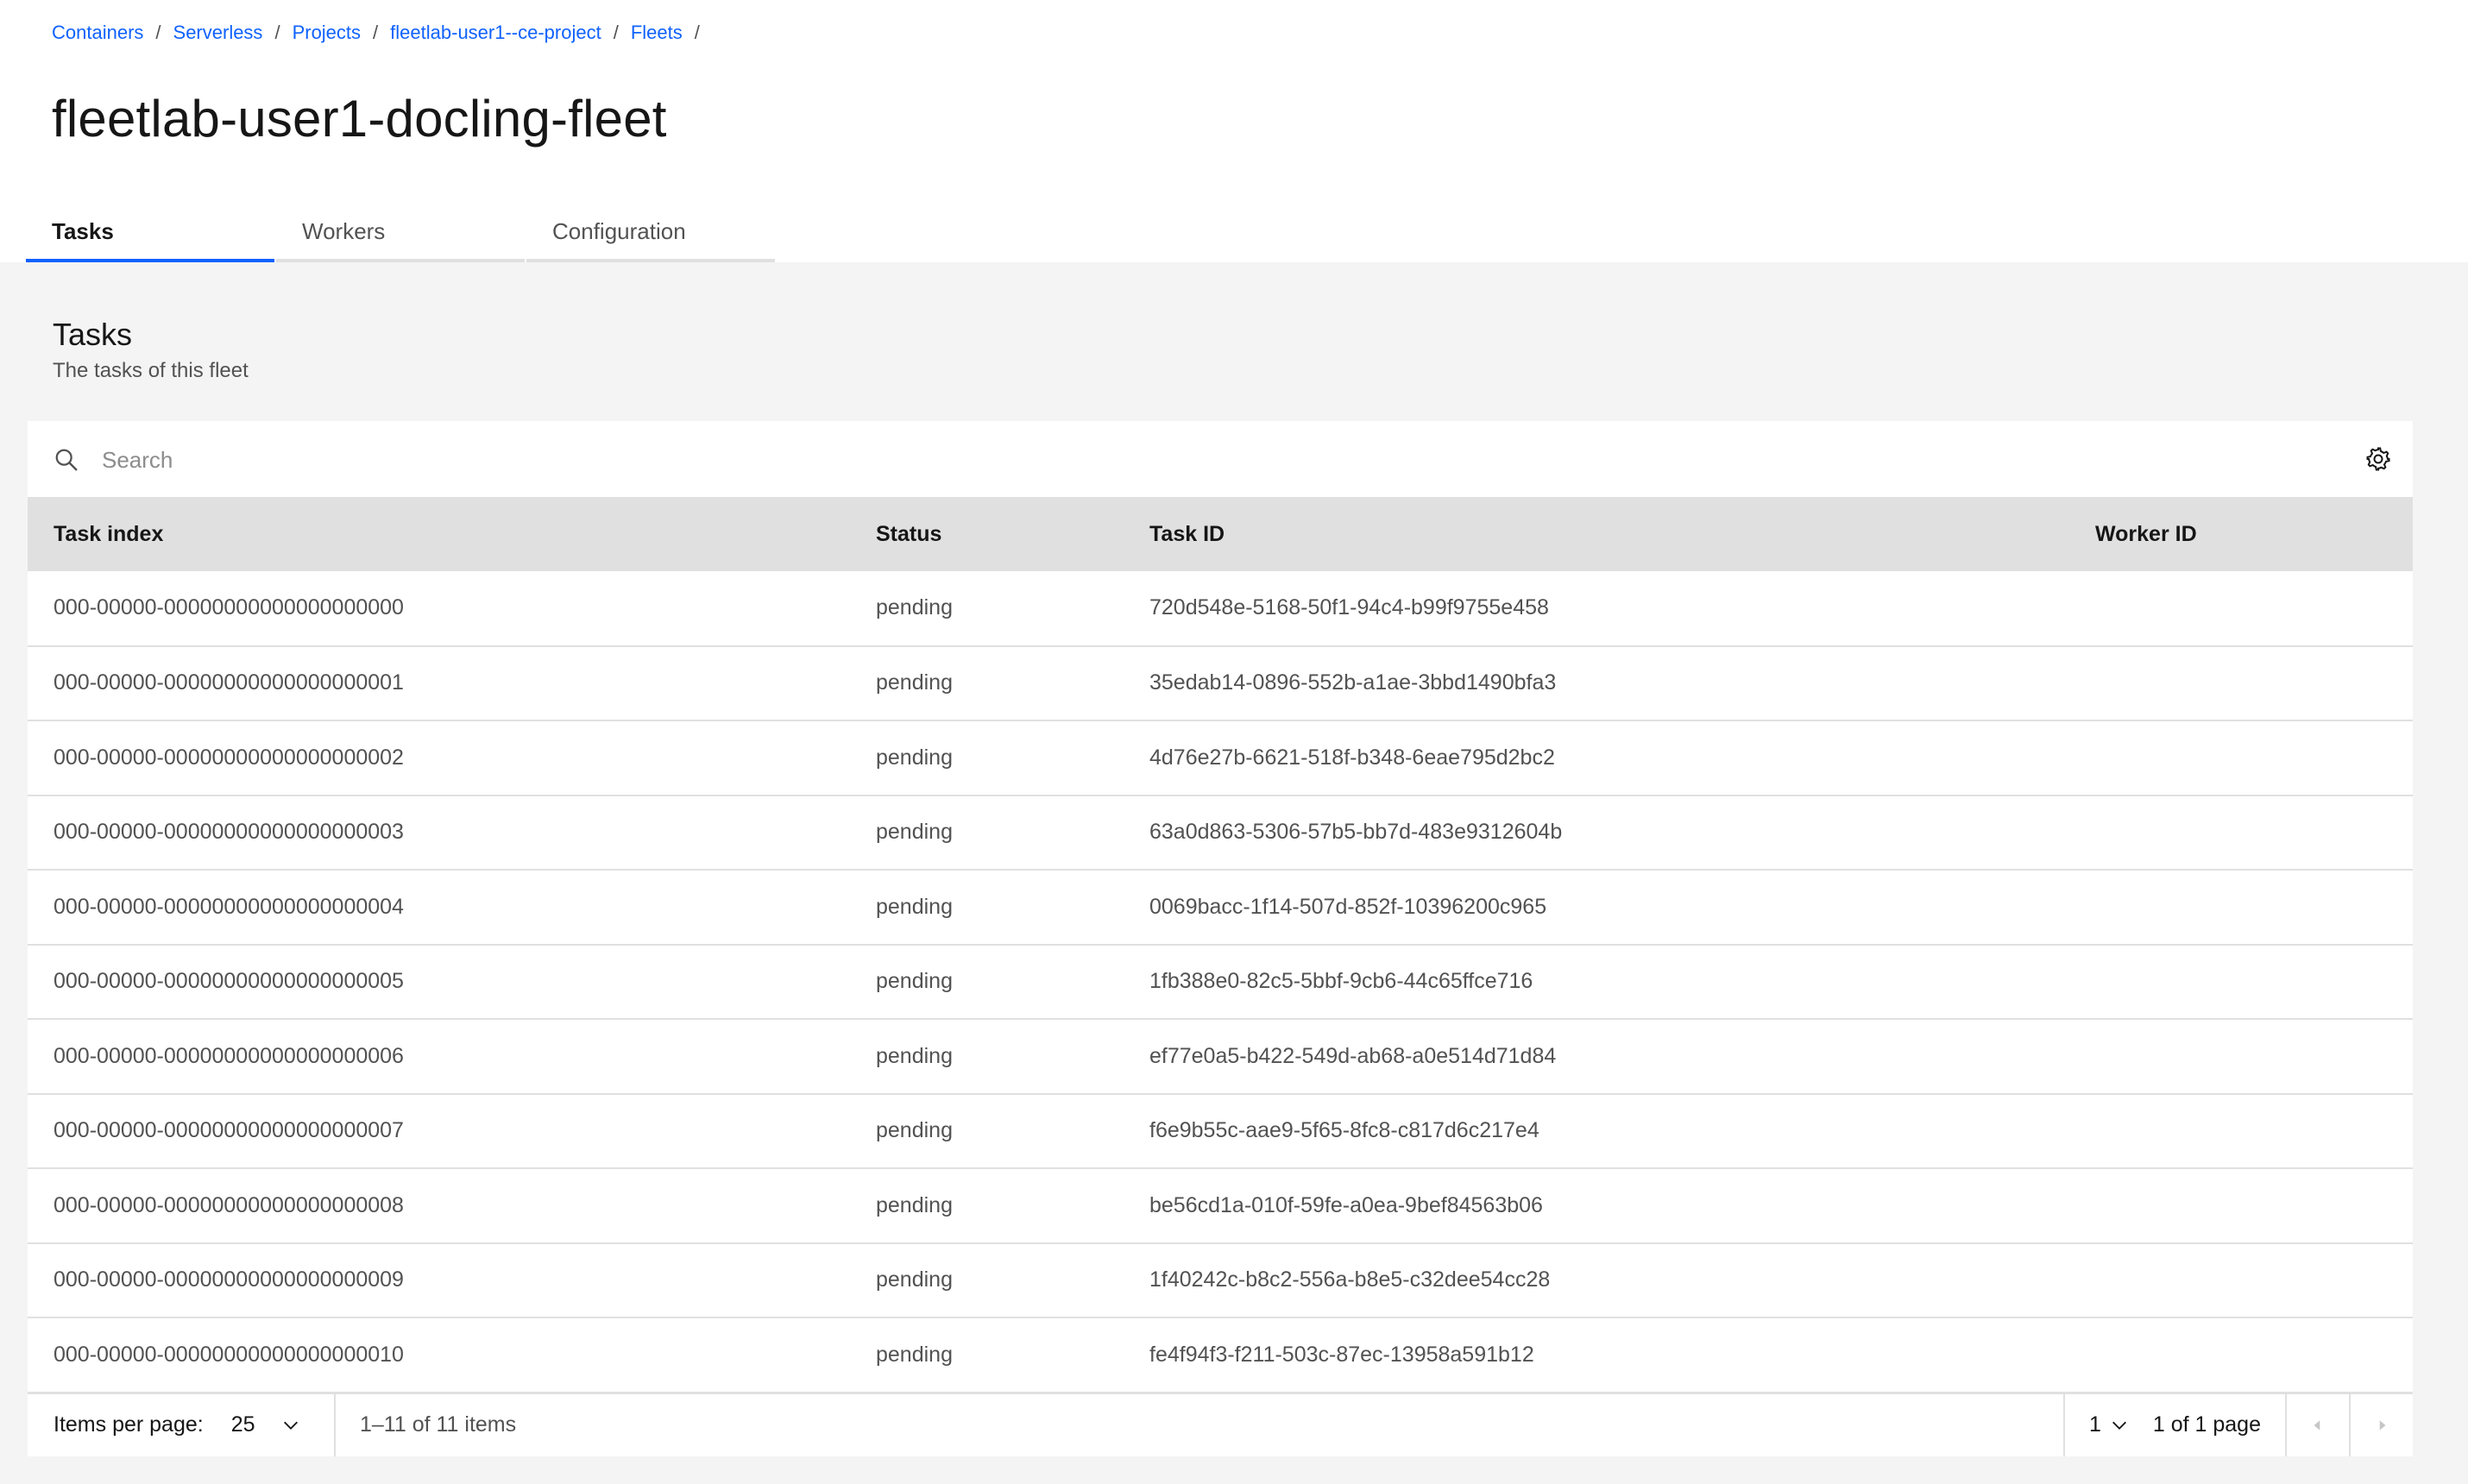 The width and height of the screenshot is (2468, 1484). What do you see at coordinates (439, 1206) in the screenshot?
I see `task-index-cell: 000-00000-00000000000000000008` at bounding box center [439, 1206].